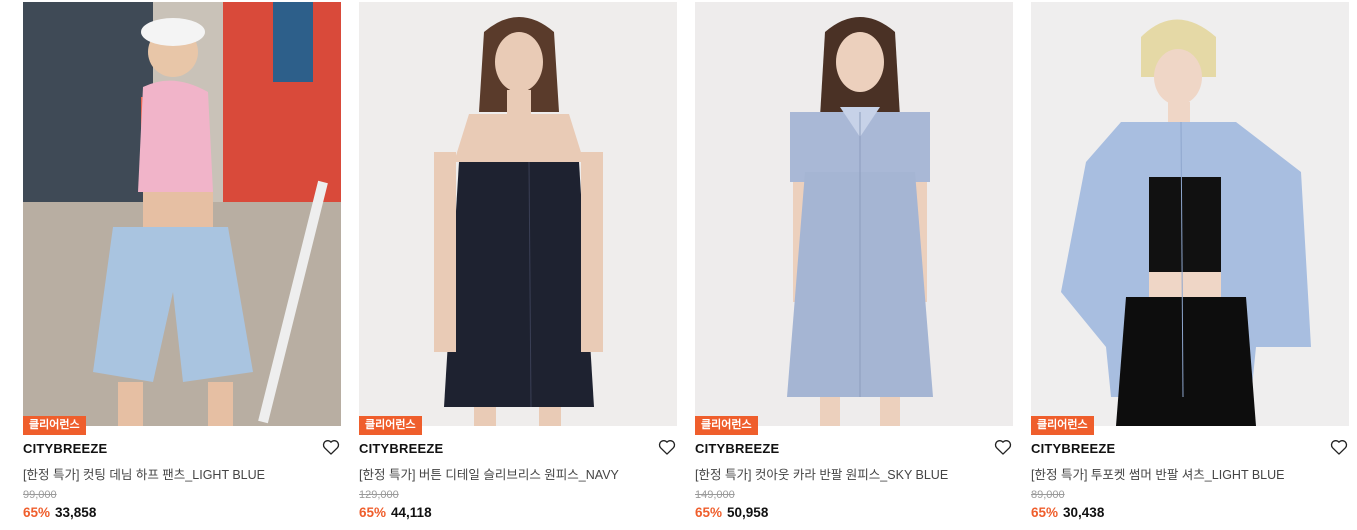 The height and width of the screenshot is (530, 1357). What do you see at coordinates (715, 495) in the screenshot?
I see `original-price: 149,000` at bounding box center [715, 495].